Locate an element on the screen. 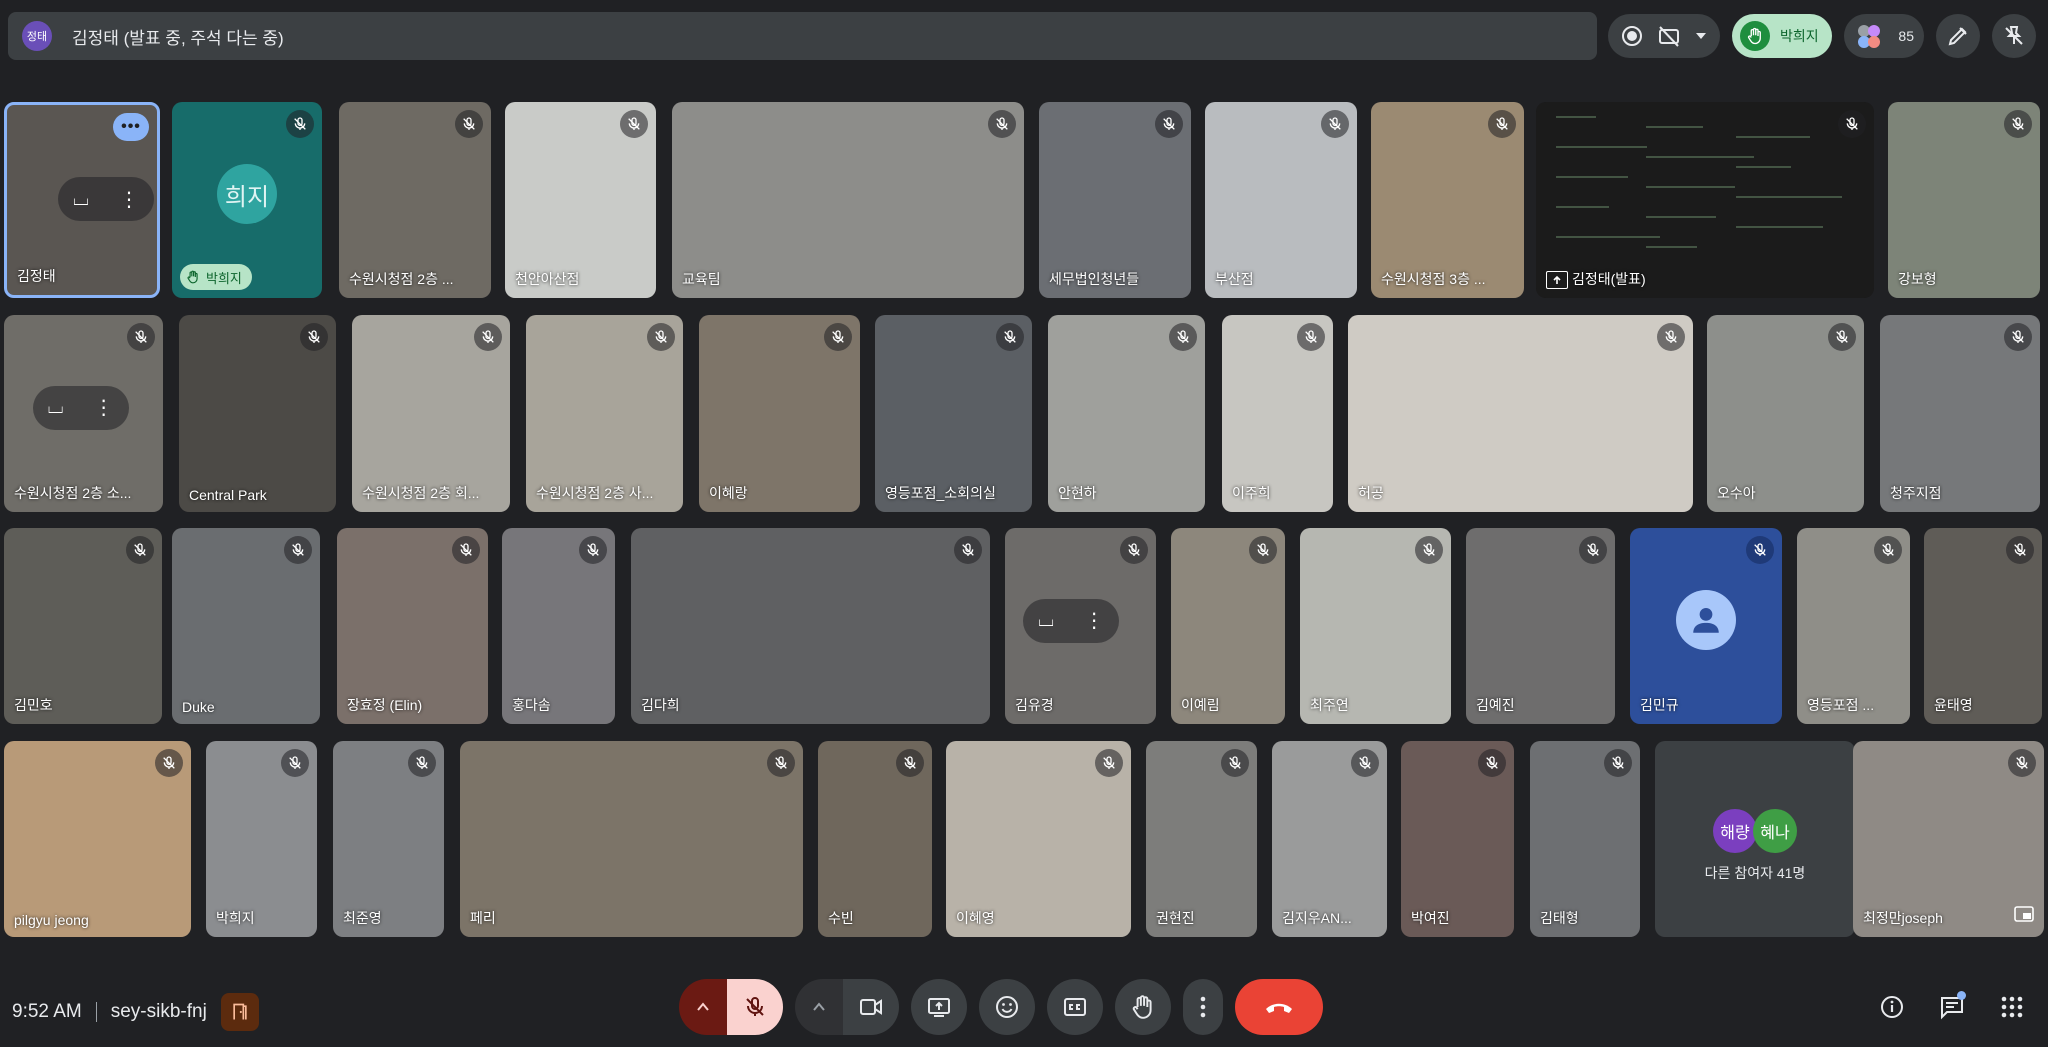 The image size is (2048, 1047). breakout-room-button is located at coordinates (239, 1012).